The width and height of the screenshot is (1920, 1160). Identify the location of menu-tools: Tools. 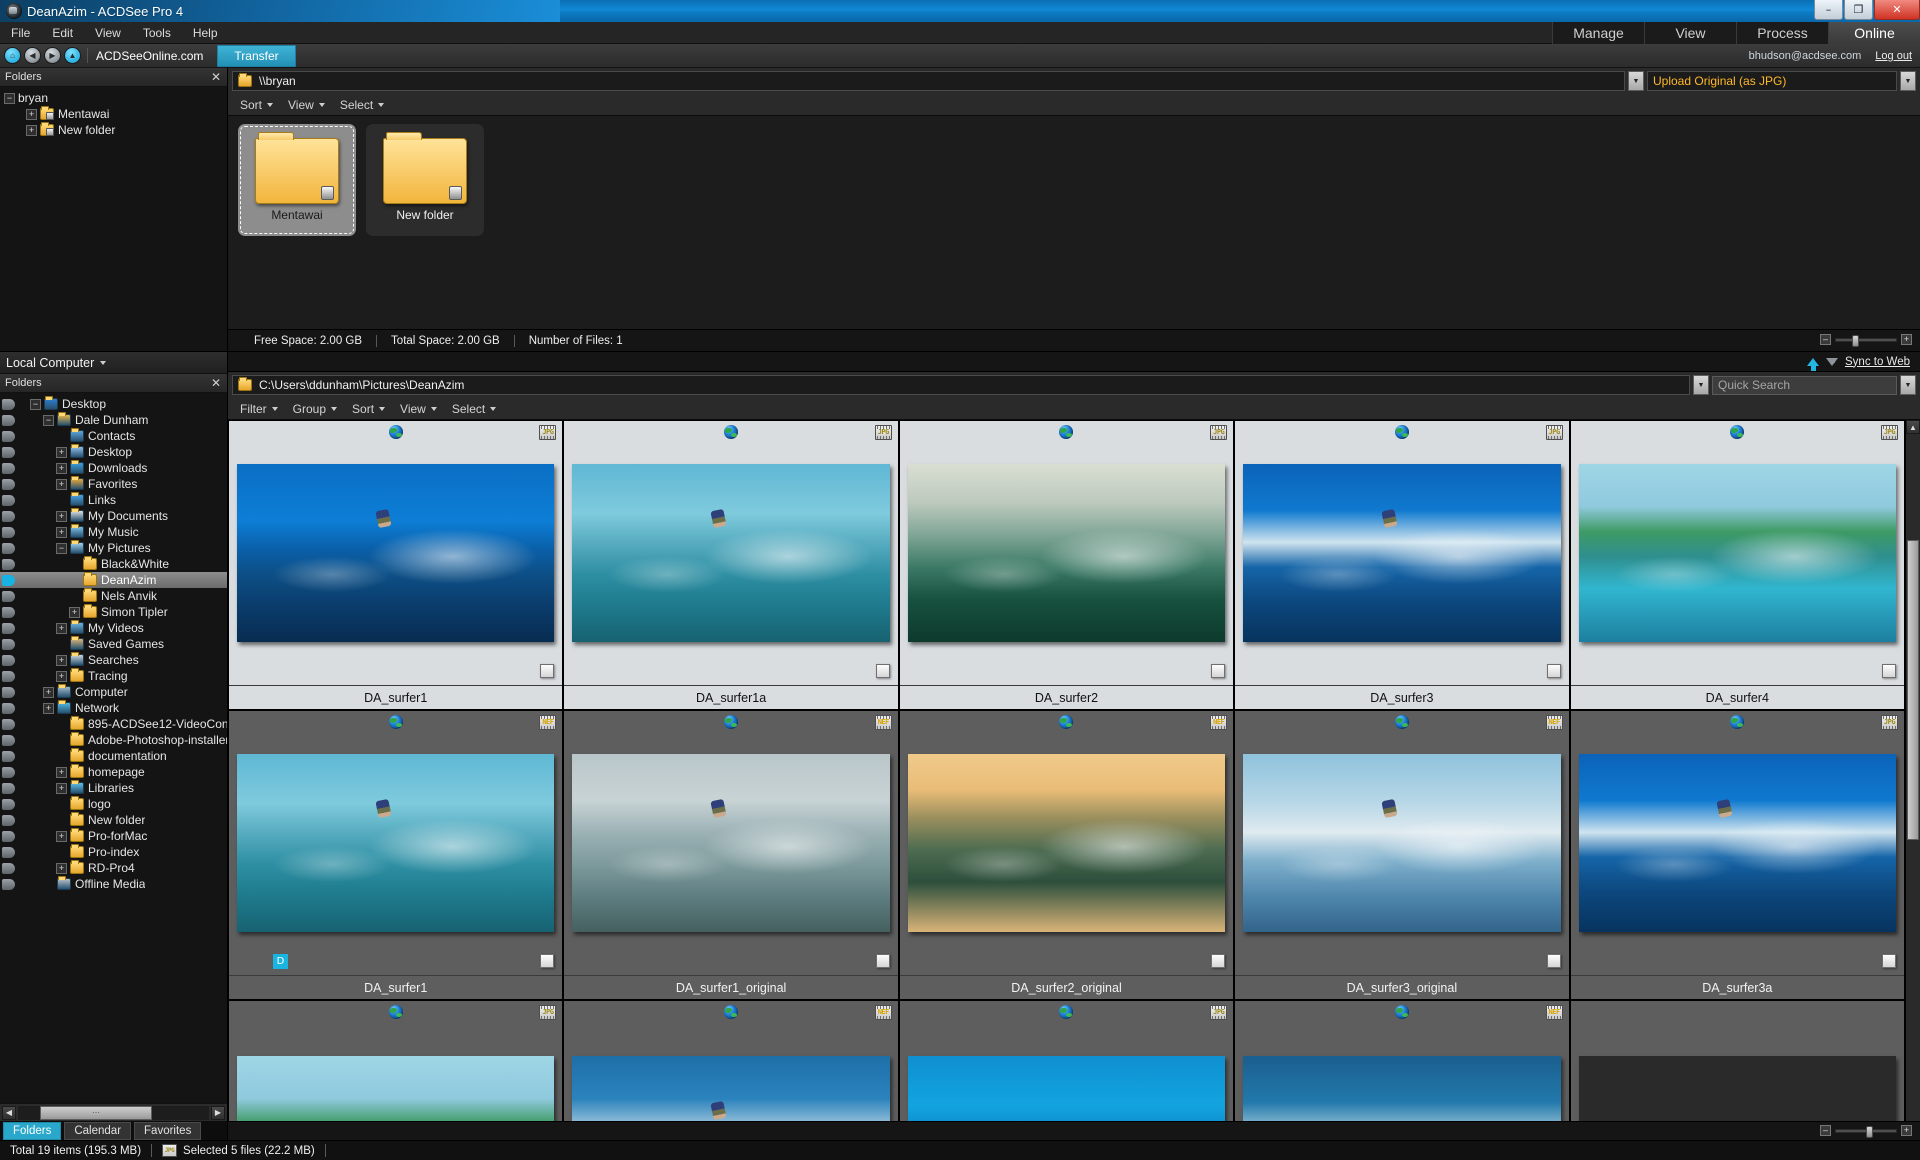
(157, 33).